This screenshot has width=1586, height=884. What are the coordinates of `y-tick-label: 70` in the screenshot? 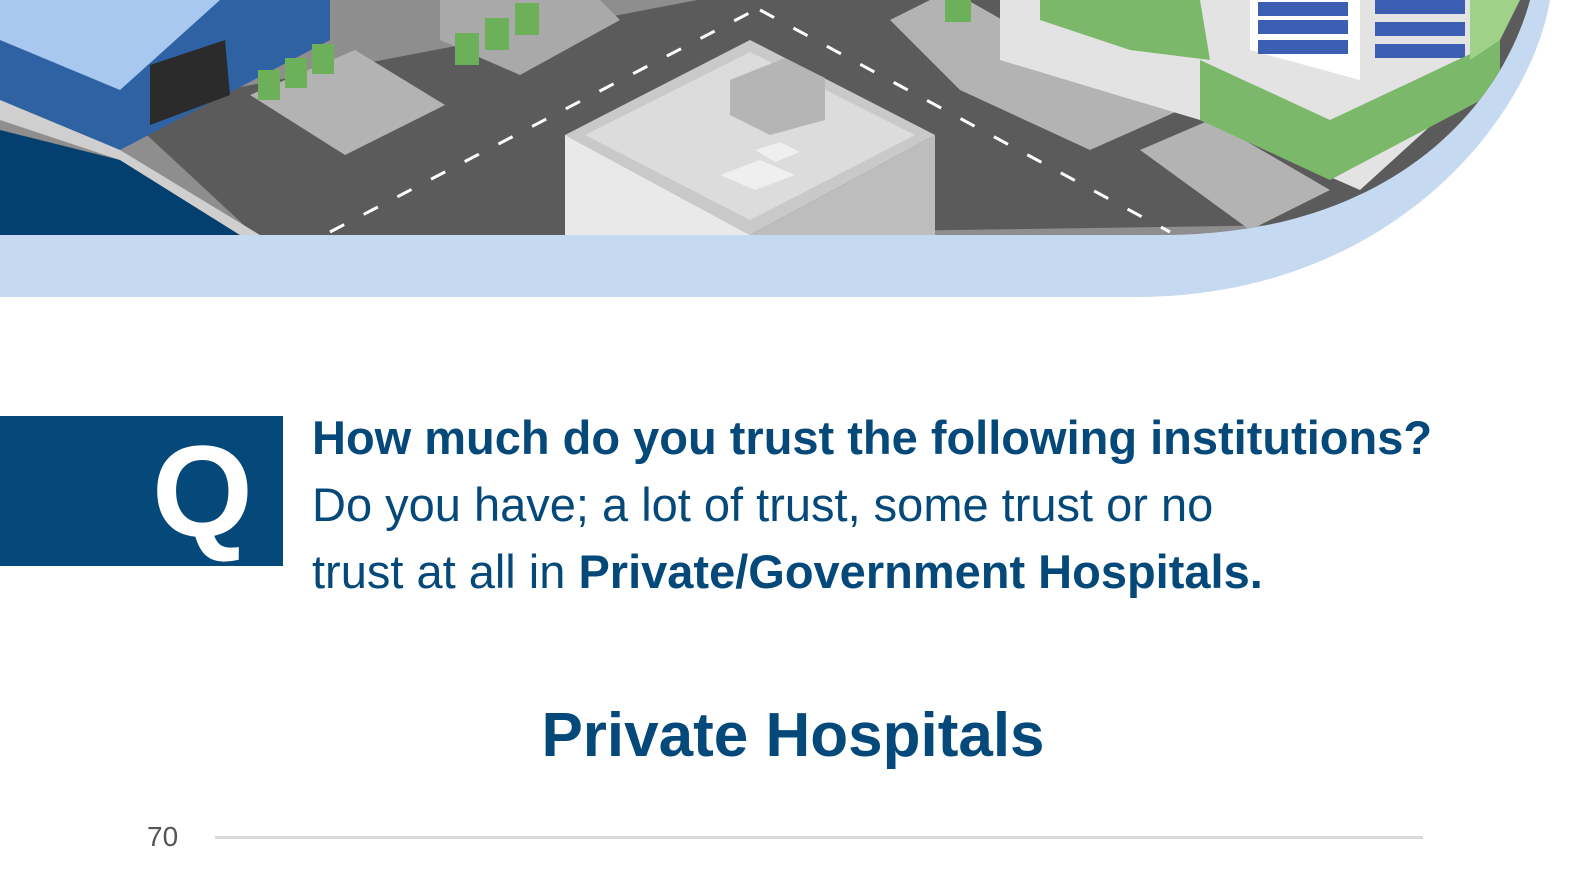 It's located at (163, 836).